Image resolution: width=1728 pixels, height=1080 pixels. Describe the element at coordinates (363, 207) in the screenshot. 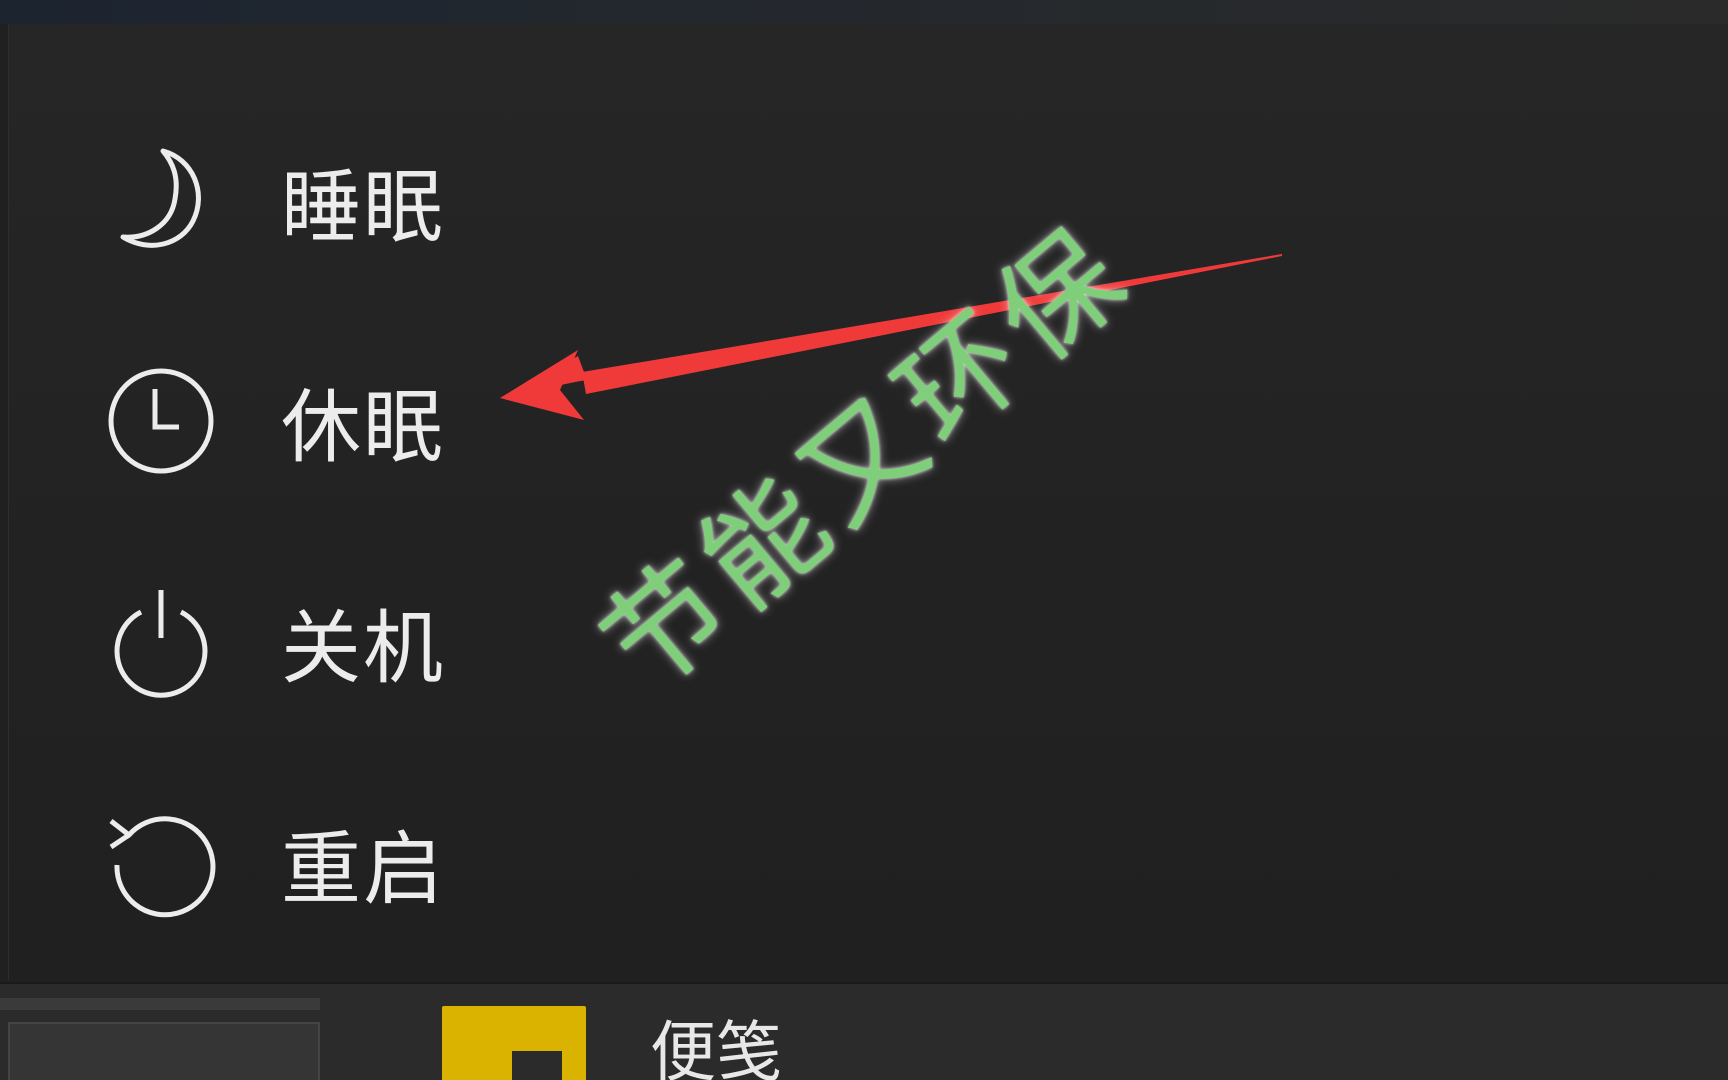

I see `menu-item-label: 睡眠` at that location.